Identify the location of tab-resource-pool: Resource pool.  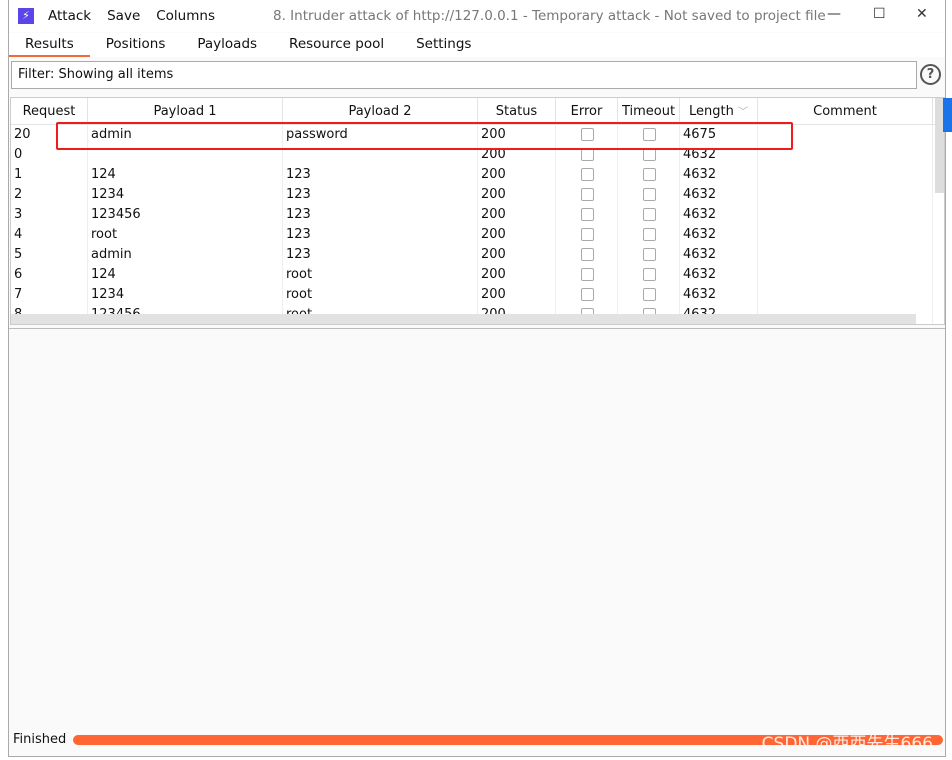
(336, 45).